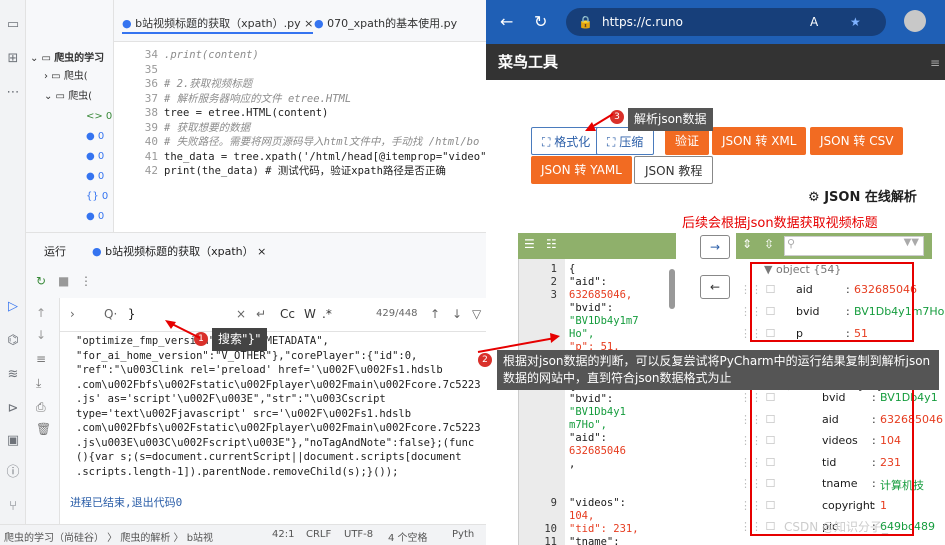 The width and height of the screenshot is (945, 545). Describe the element at coordinates (617, 117) in the screenshot. I see `annotation-badge-3: 3` at that location.